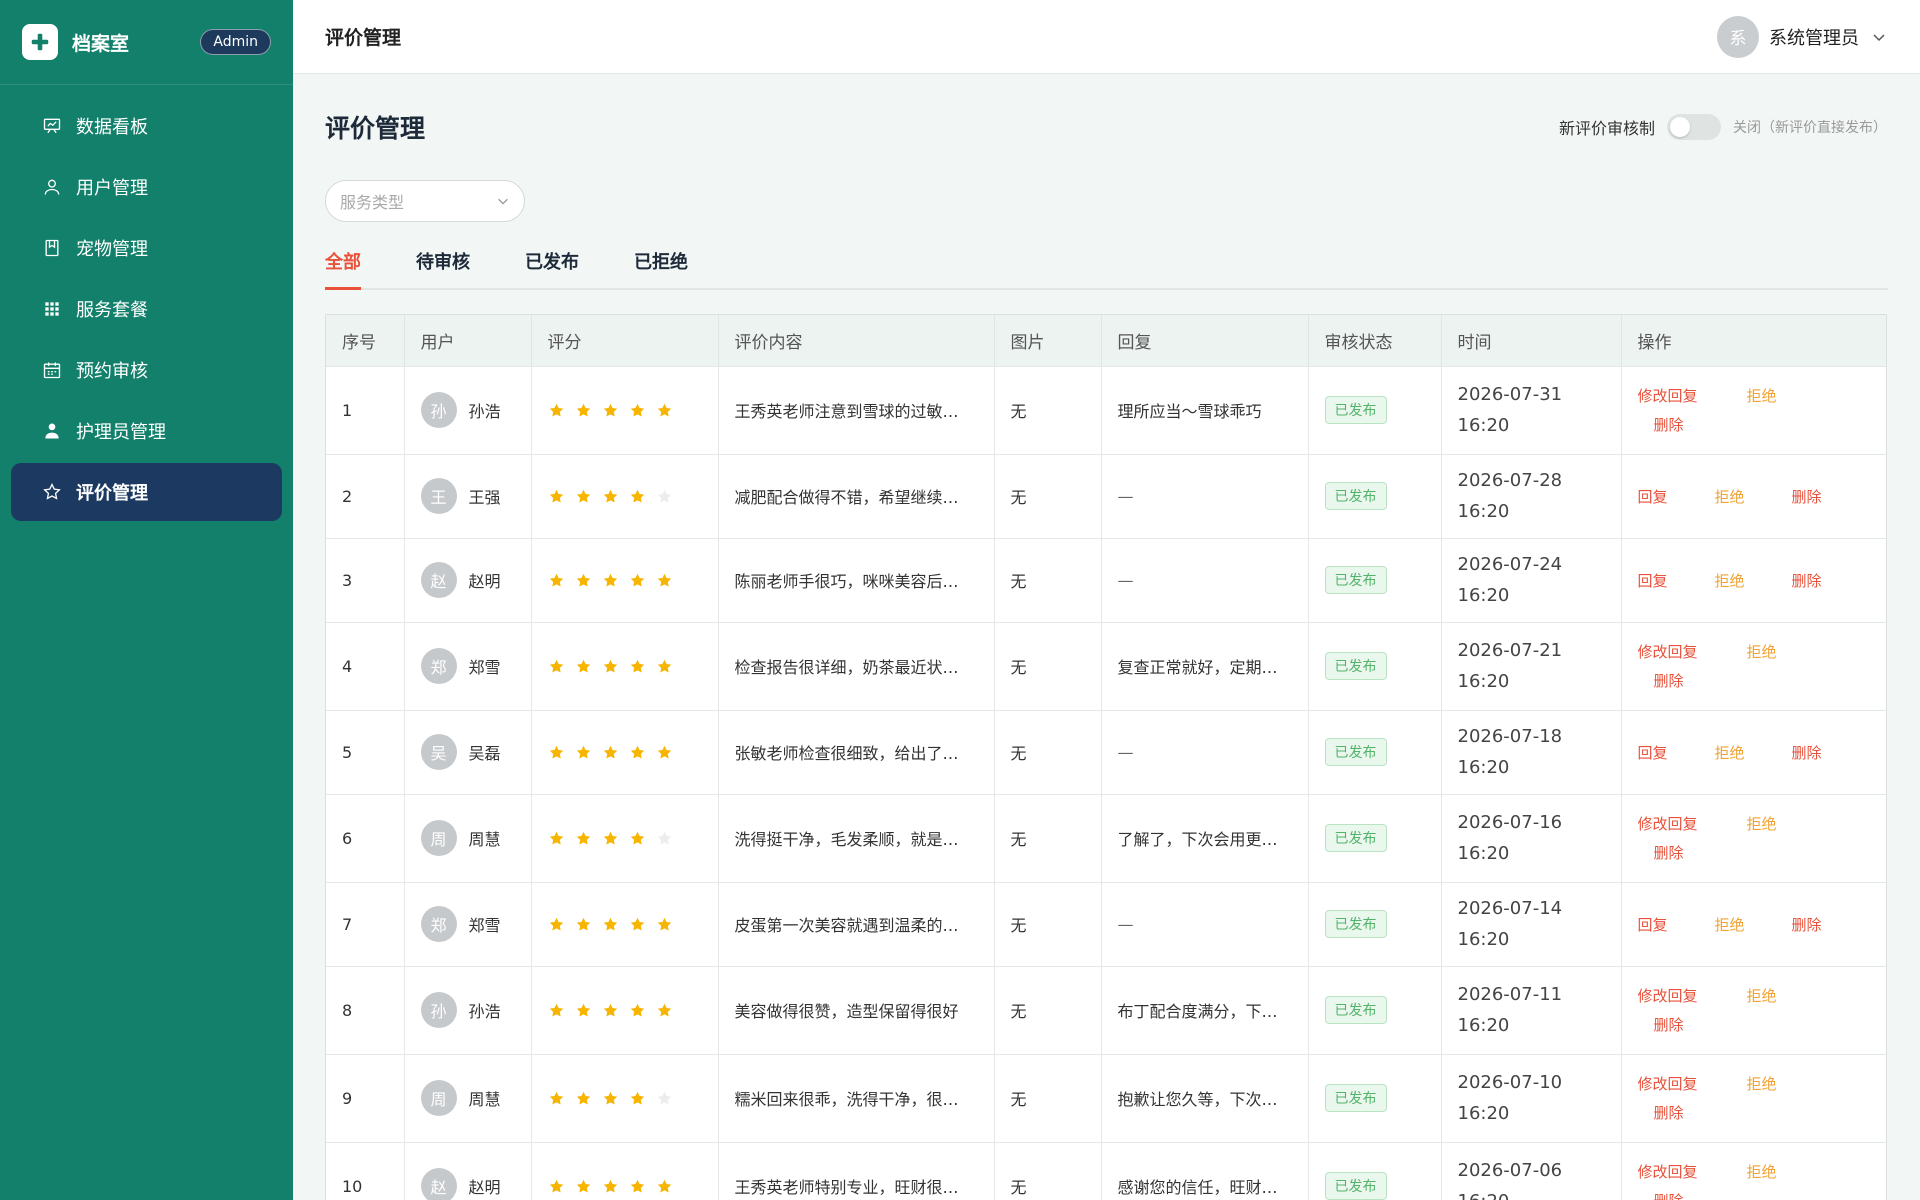 This screenshot has height=1200, width=1920. I want to click on column-header: 用户, so click(468, 340).